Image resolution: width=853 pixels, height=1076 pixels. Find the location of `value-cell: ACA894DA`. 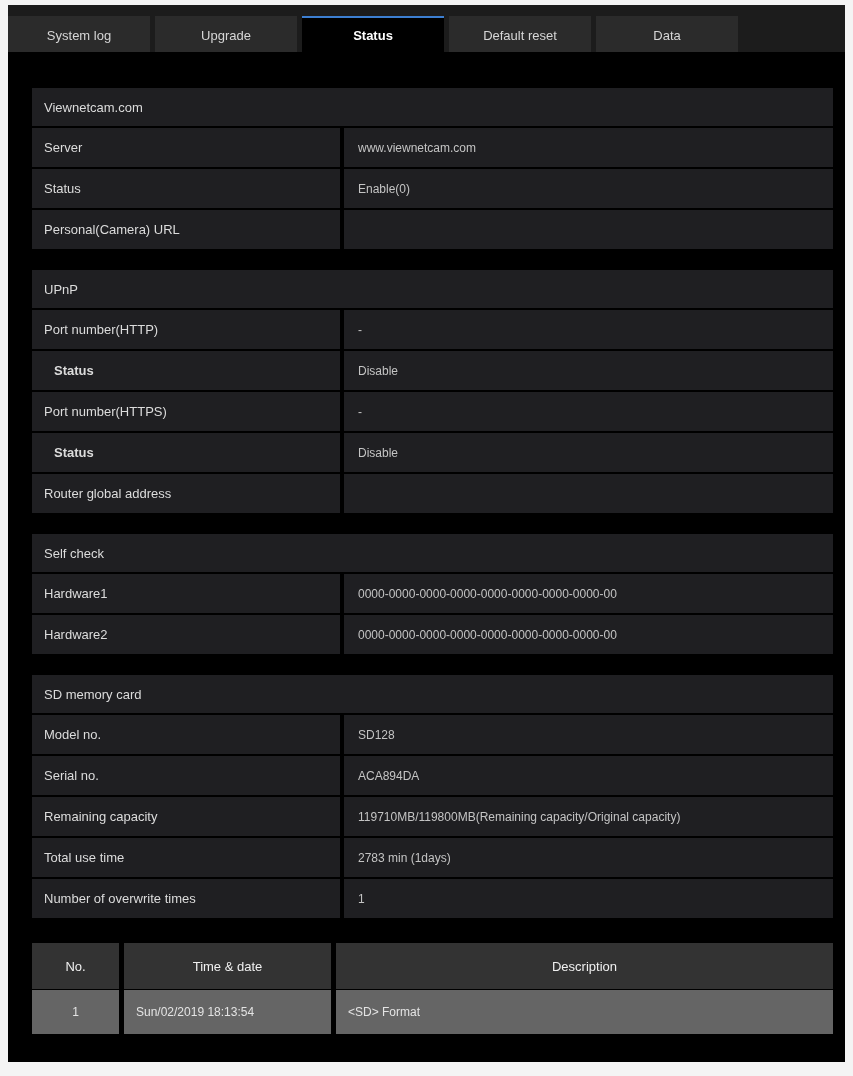

value-cell: ACA894DA is located at coordinates (588, 775).